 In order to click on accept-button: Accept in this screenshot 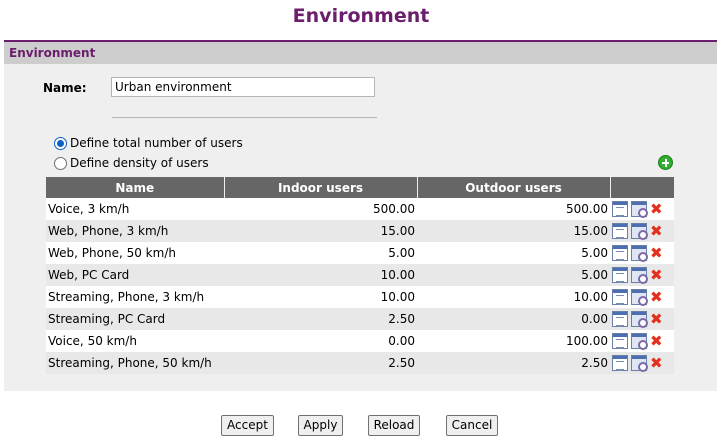, I will do `click(247, 425)`.